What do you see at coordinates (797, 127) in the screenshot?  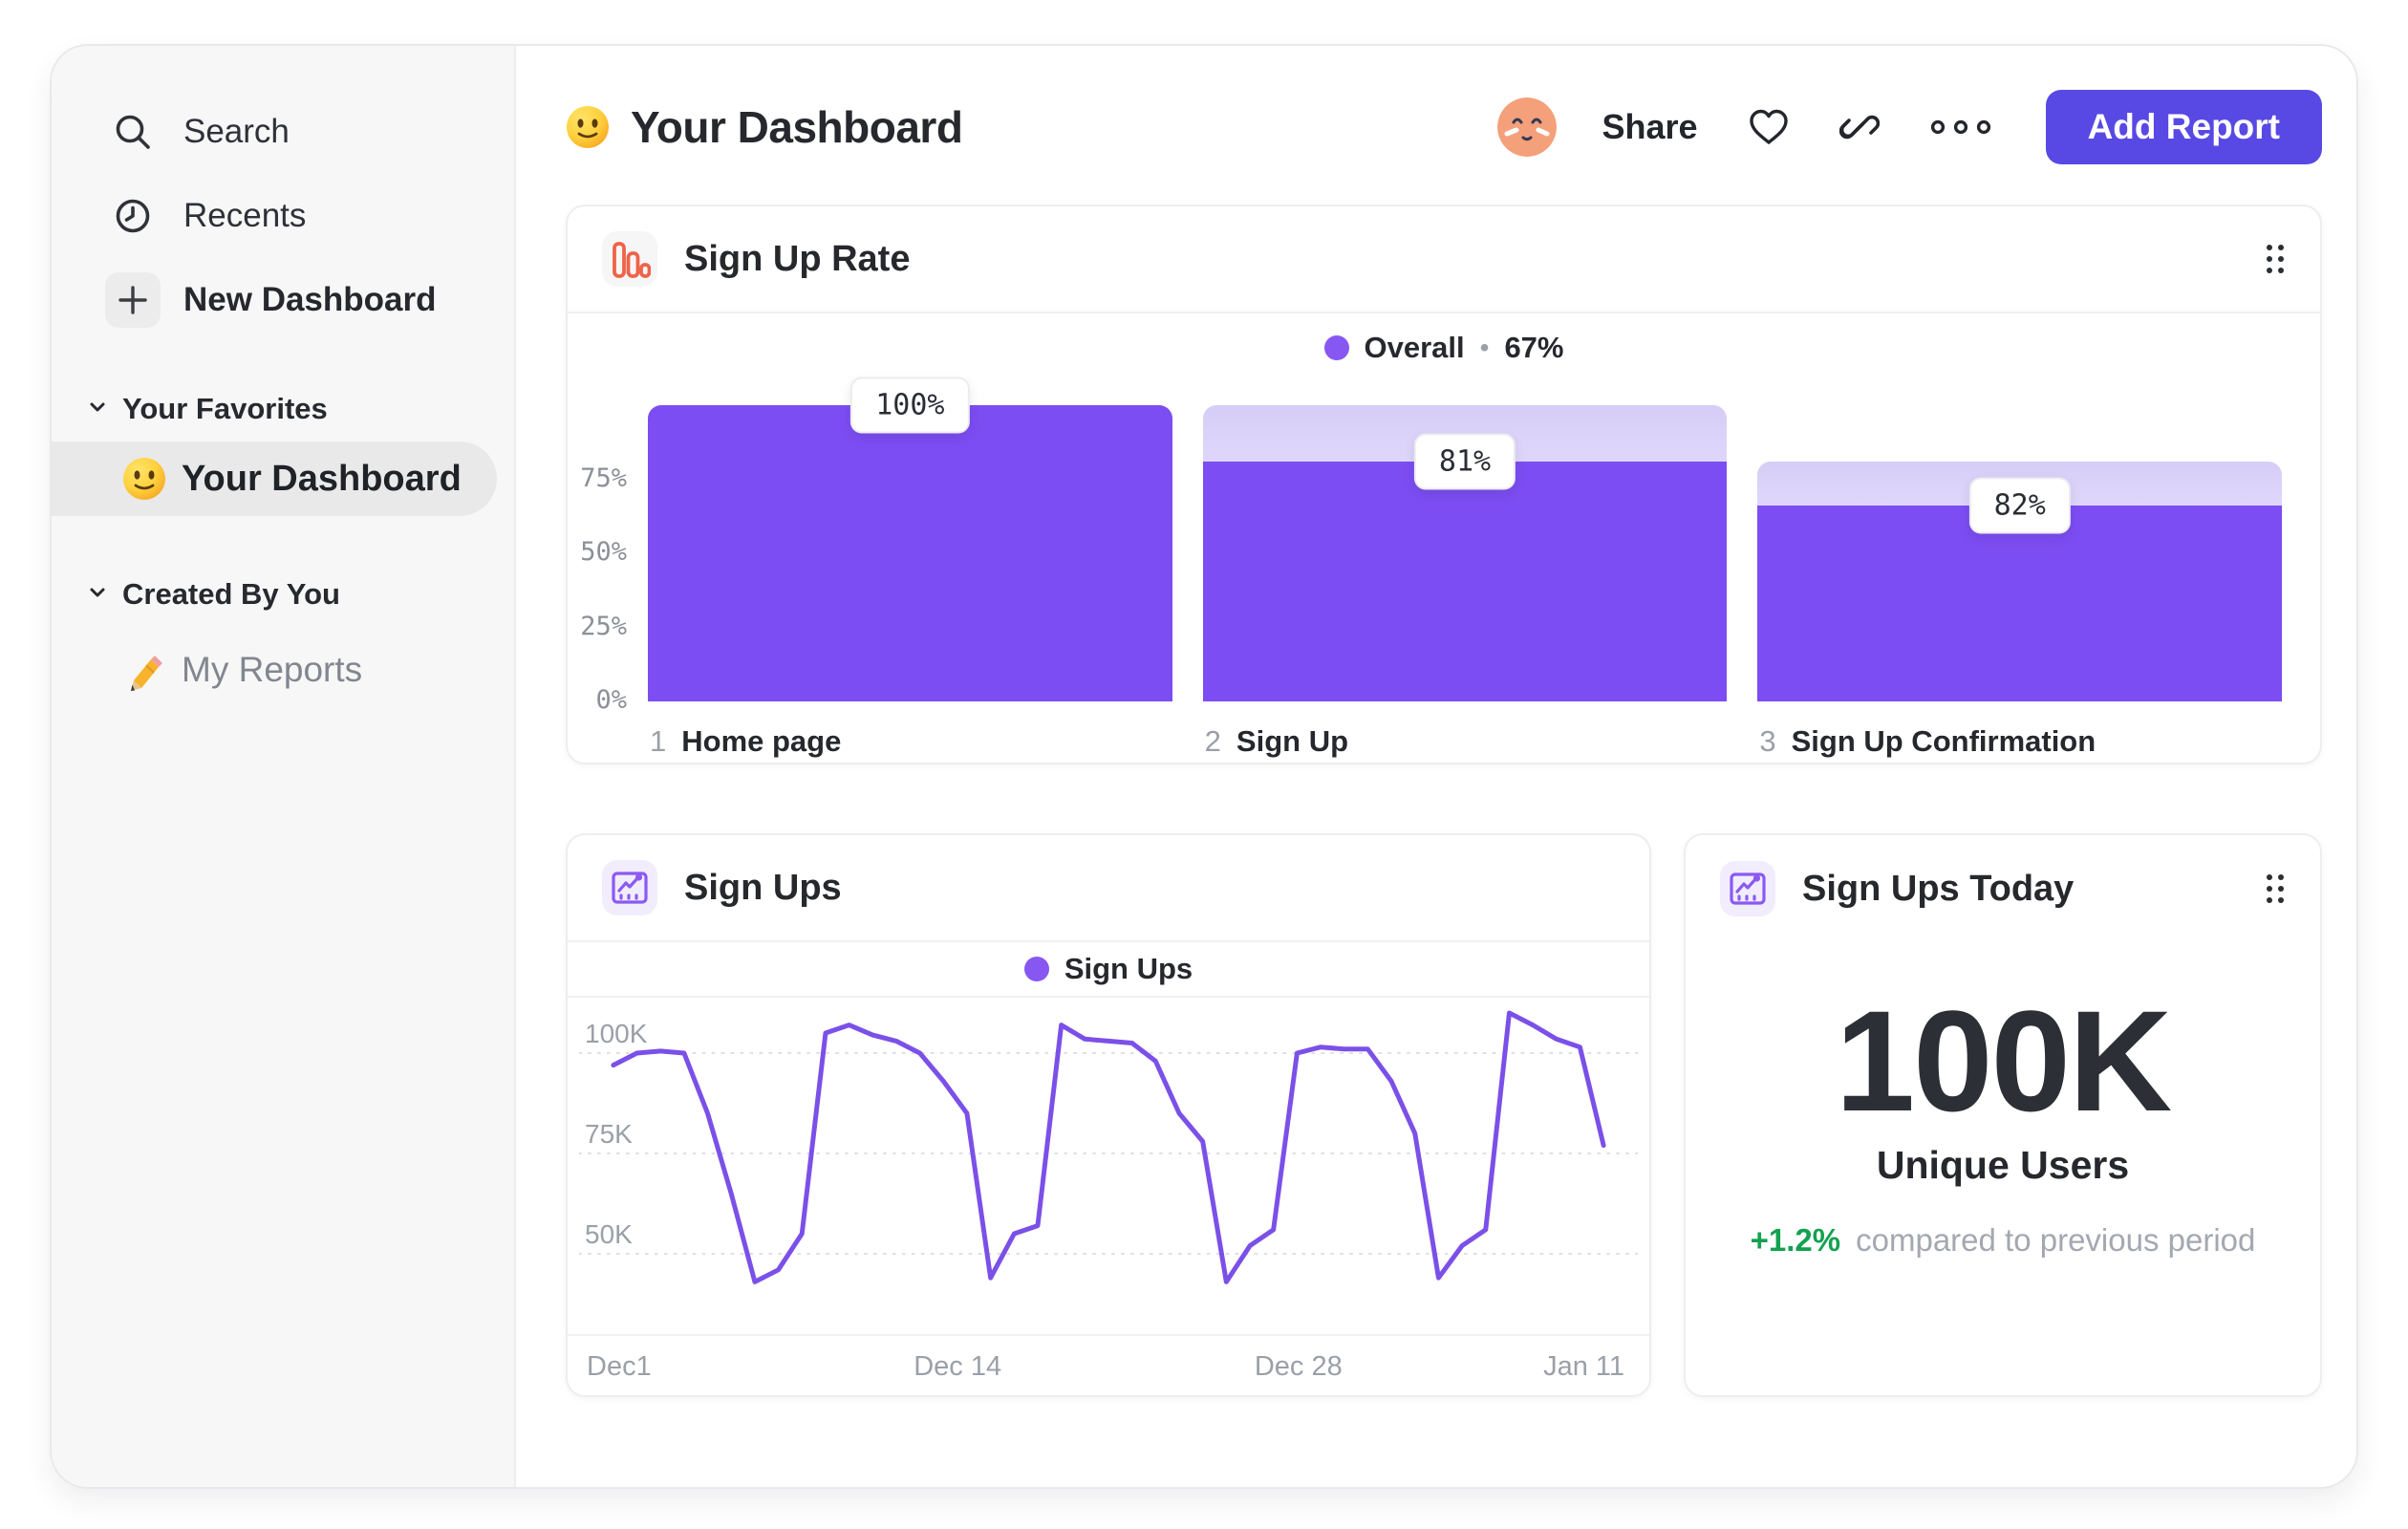 I see `page-title: Your Dashboard` at bounding box center [797, 127].